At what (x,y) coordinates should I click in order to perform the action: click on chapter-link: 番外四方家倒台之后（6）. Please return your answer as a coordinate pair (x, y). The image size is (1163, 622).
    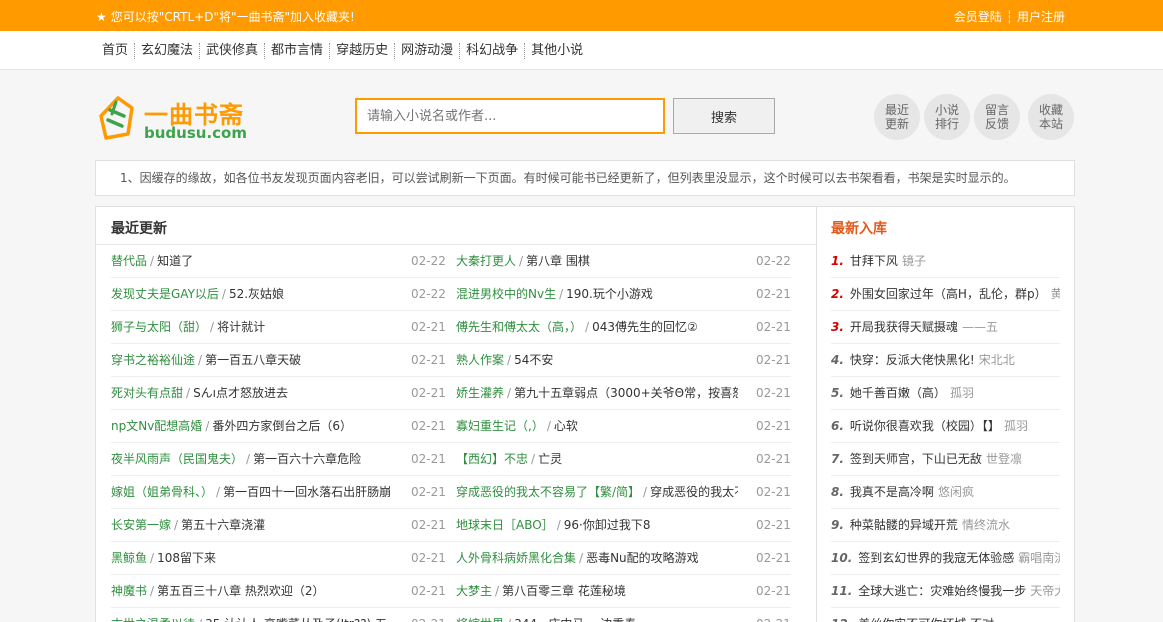
    Looking at the image, I should click on (282, 426).